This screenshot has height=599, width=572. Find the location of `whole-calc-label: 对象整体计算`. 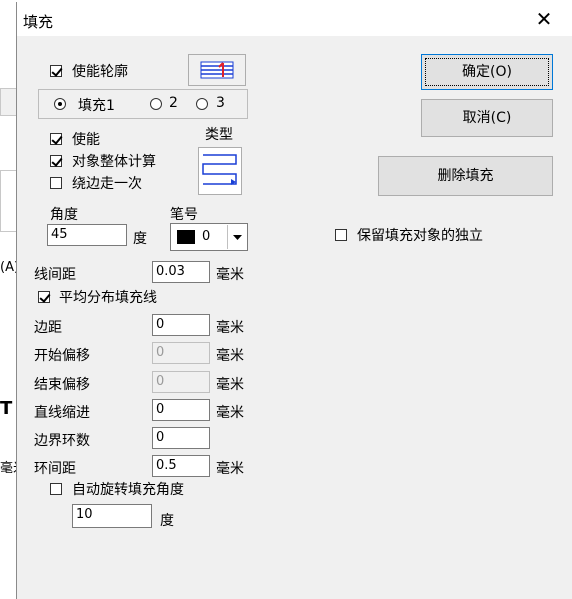

whole-calc-label: 对象整体计算 is located at coordinates (114, 162).